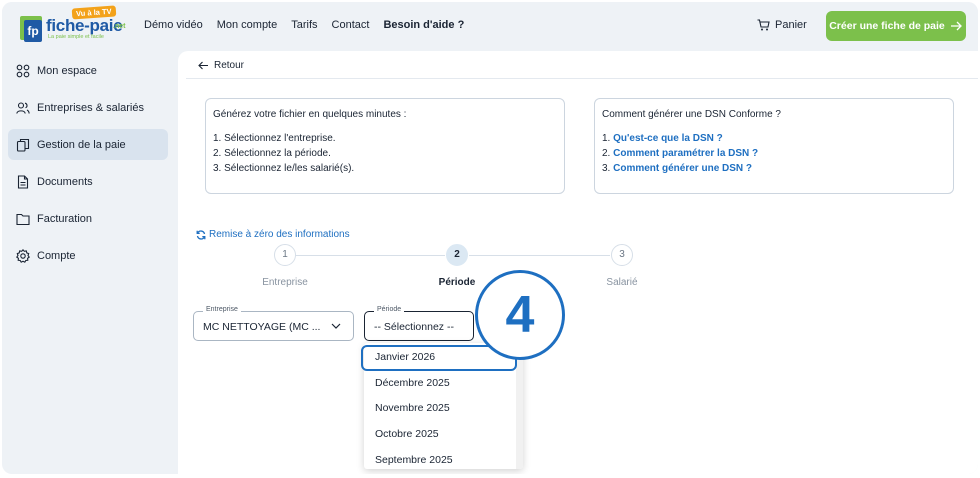  I want to click on step-number-badge: 4, so click(520, 315).